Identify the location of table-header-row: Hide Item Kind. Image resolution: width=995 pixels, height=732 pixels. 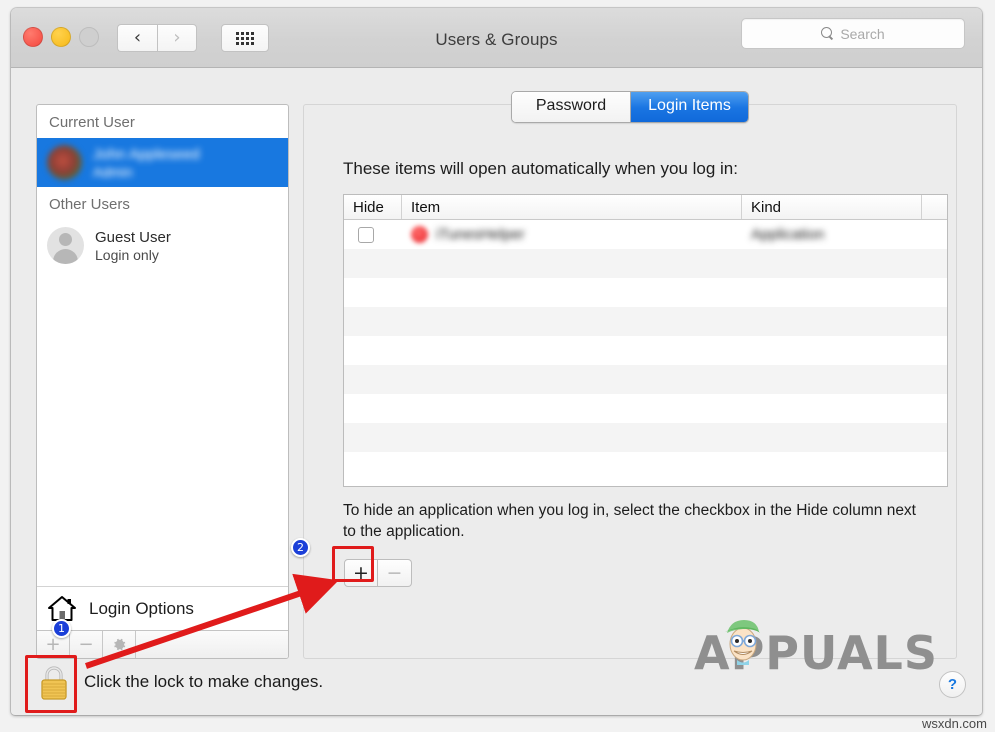
(645, 207).